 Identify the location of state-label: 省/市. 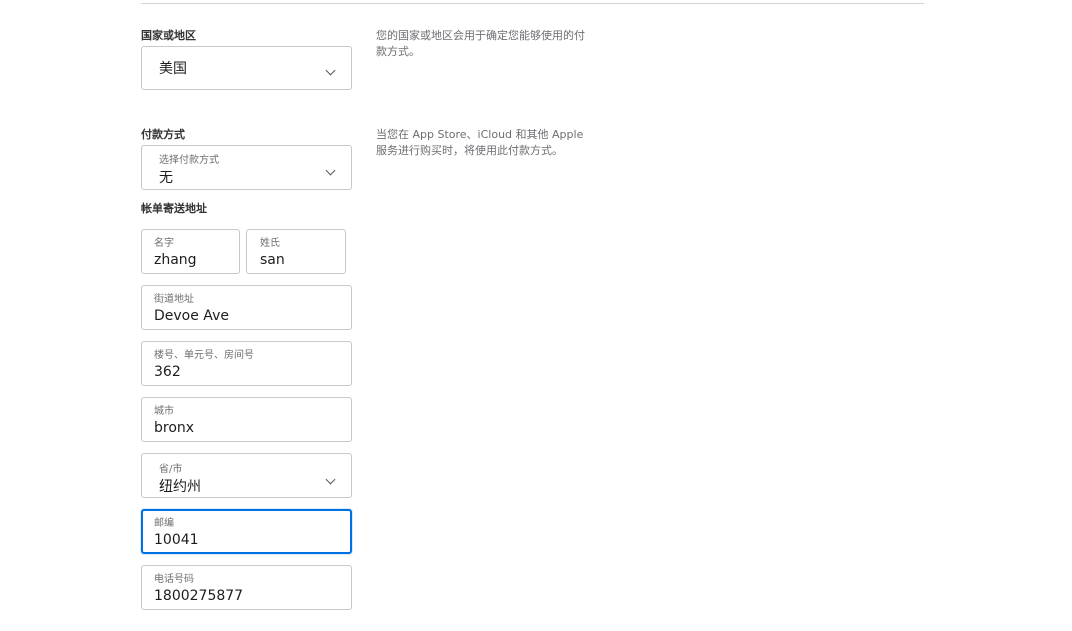
(171, 469).